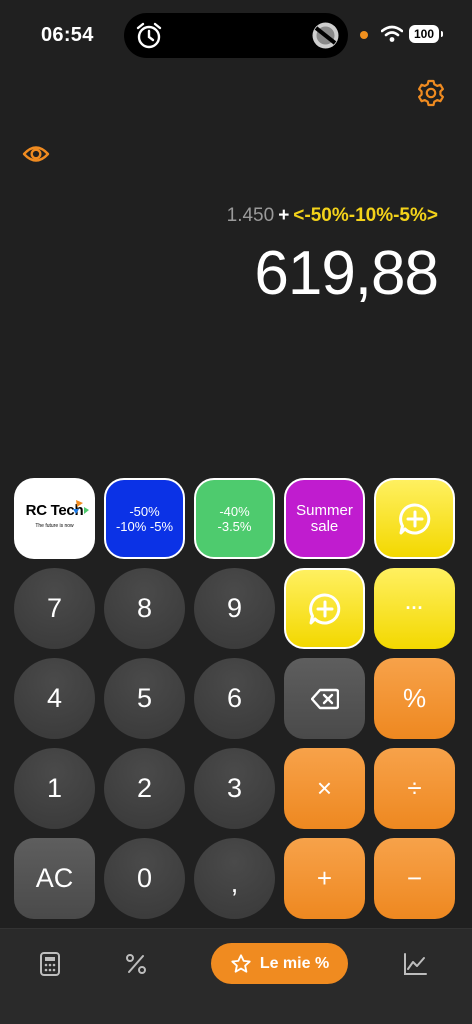 The width and height of the screenshot is (472, 1024). I want to click on logo-triangles-icon, so click(81, 507).